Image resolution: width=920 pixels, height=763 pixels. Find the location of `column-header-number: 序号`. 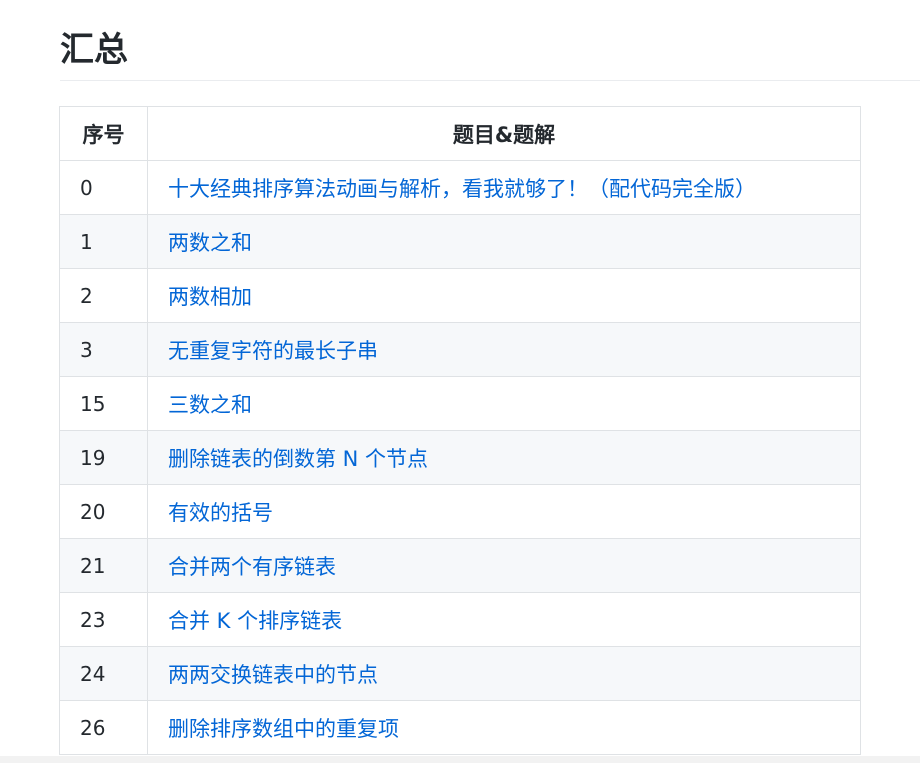

column-header-number: 序号 is located at coordinates (103, 133).